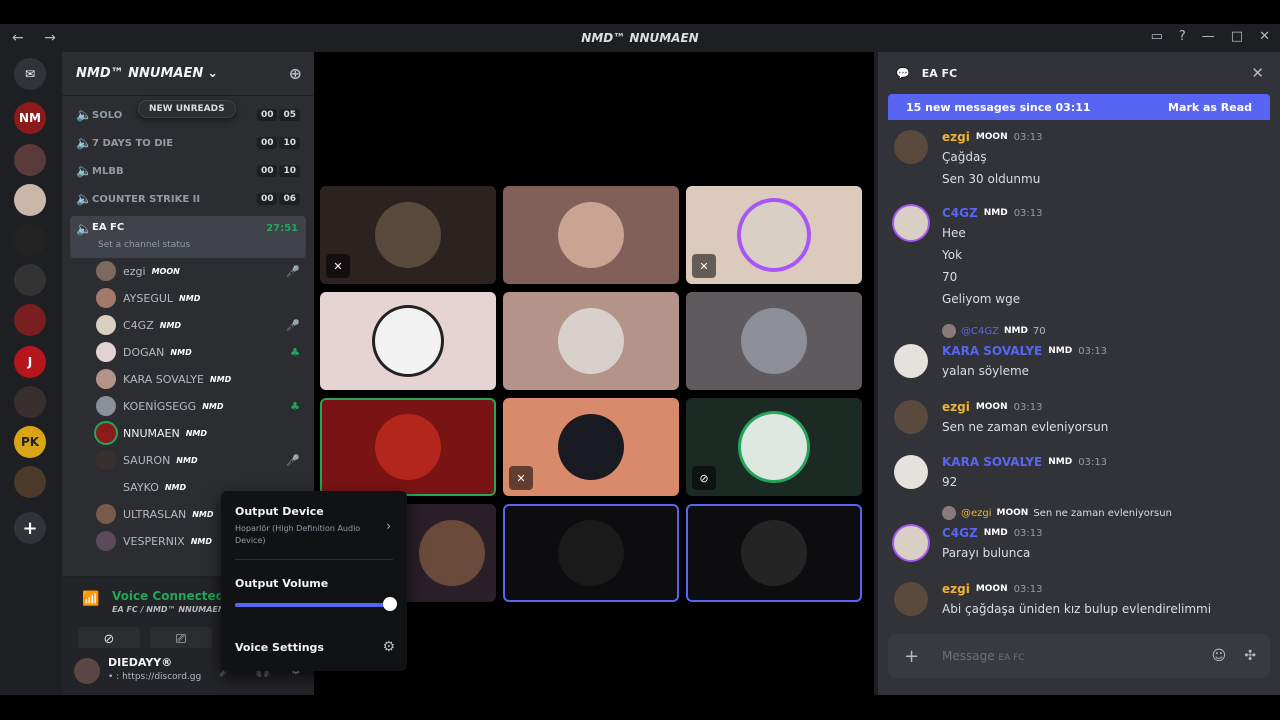  I want to click on message-text: Sen 30 oldunmu, so click(991, 179).